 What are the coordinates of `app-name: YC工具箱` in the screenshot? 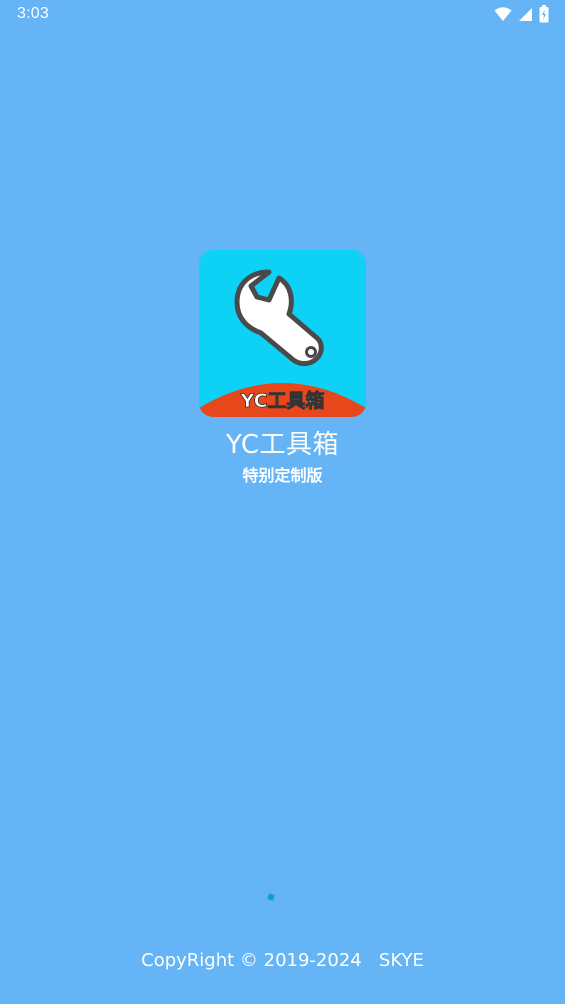 It's located at (282, 445).